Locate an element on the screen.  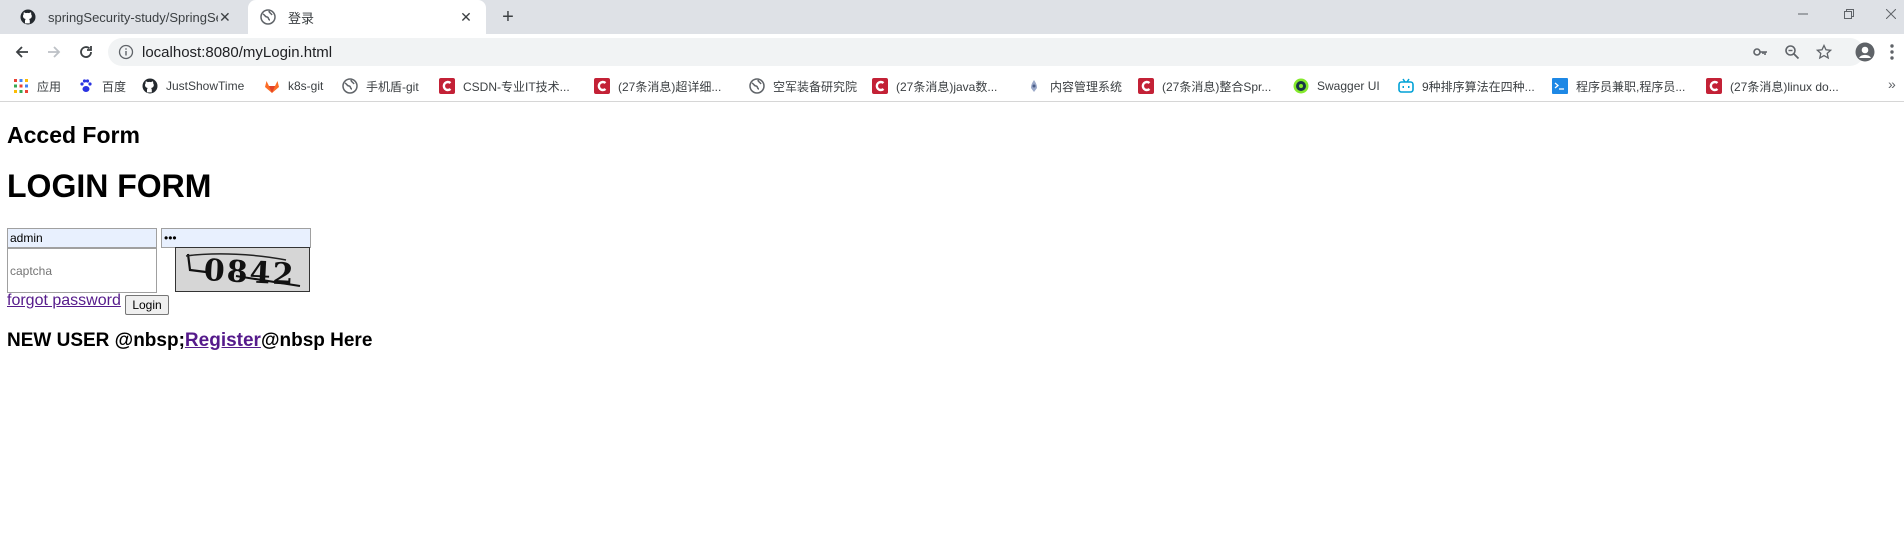
minimize-icon is located at coordinates (1803, 14).